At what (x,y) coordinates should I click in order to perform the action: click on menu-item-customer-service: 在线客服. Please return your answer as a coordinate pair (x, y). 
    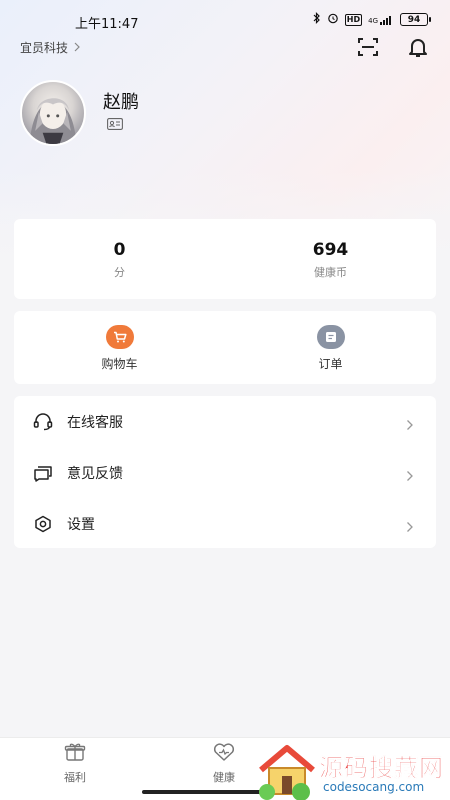
    Looking at the image, I should click on (225, 421).